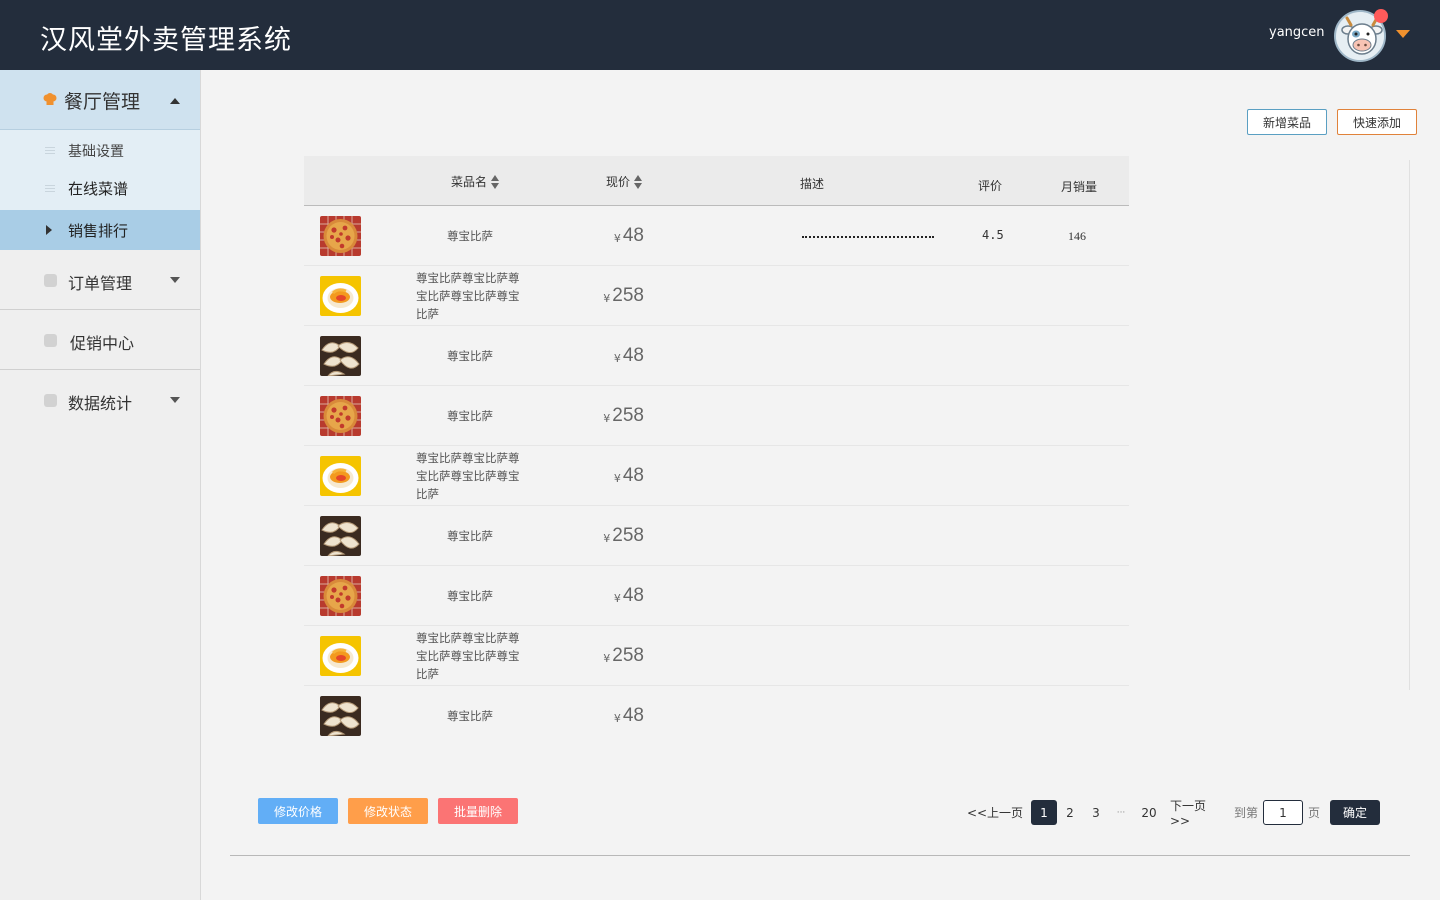 The image size is (1440, 900). I want to click on sidebar-item-online-menu: 在线菜谱, so click(100, 188).